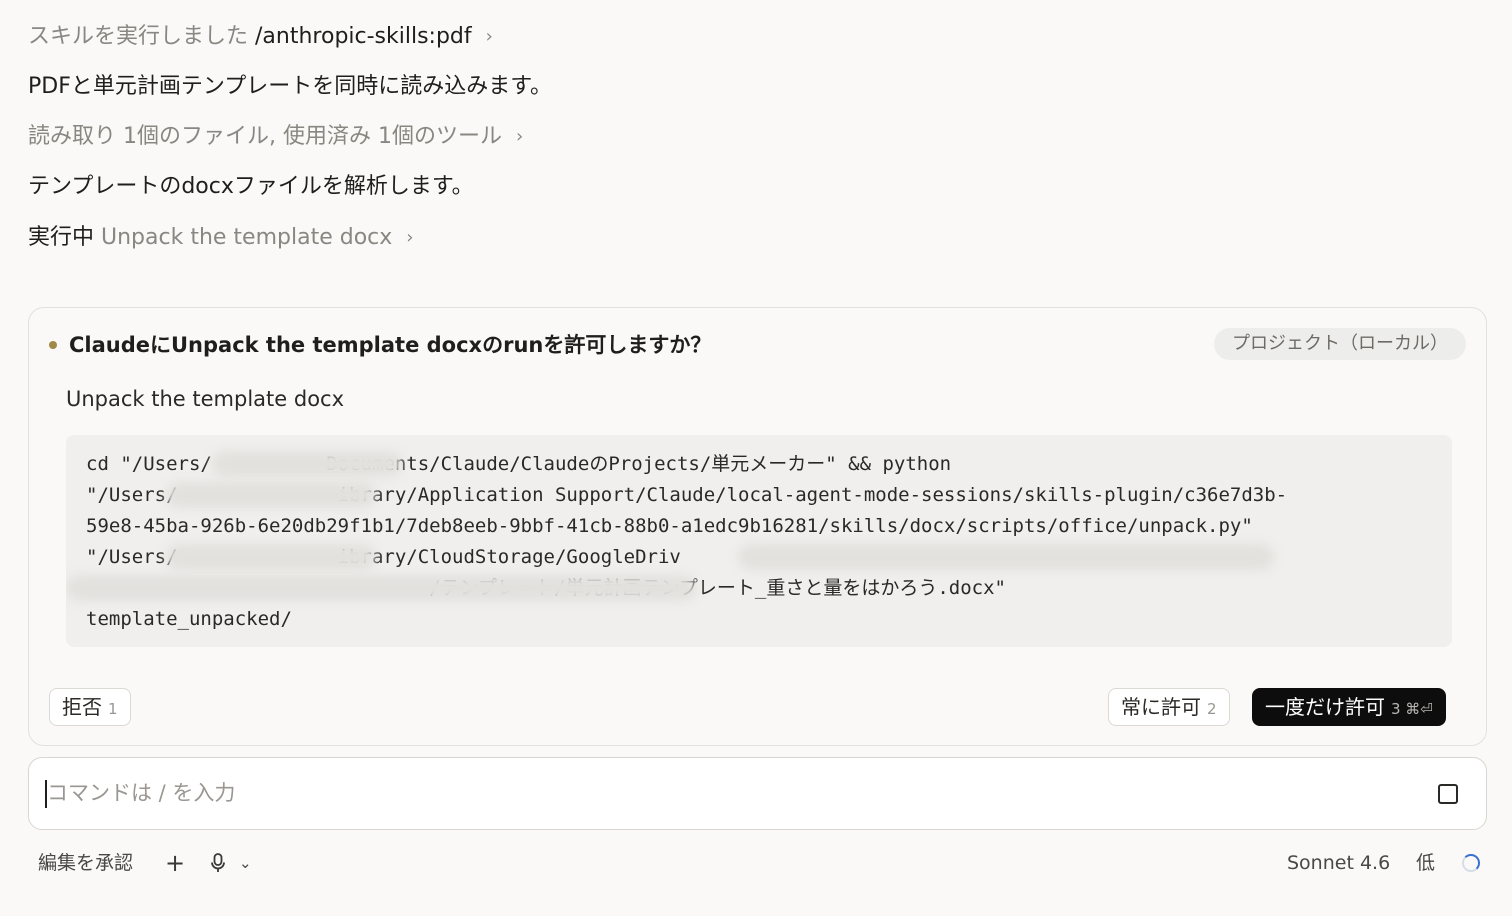  What do you see at coordinates (61, 237) in the screenshot?
I see `running-prefix: 実行中` at bounding box center [61, 237].